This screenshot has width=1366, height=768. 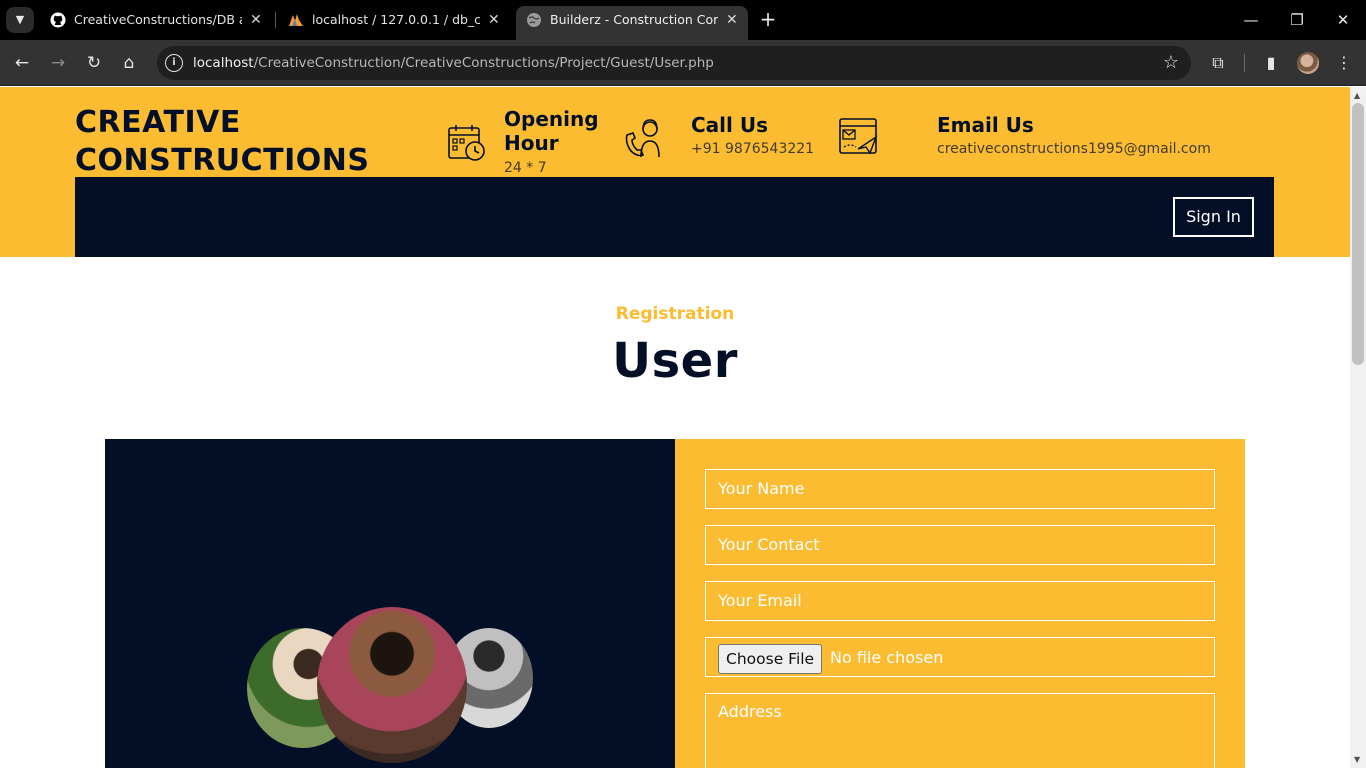 What do you see at coordinates (20, 20) in the screenshot?
I see `tab-search-button: ▼` at bounding box center [20, 20].